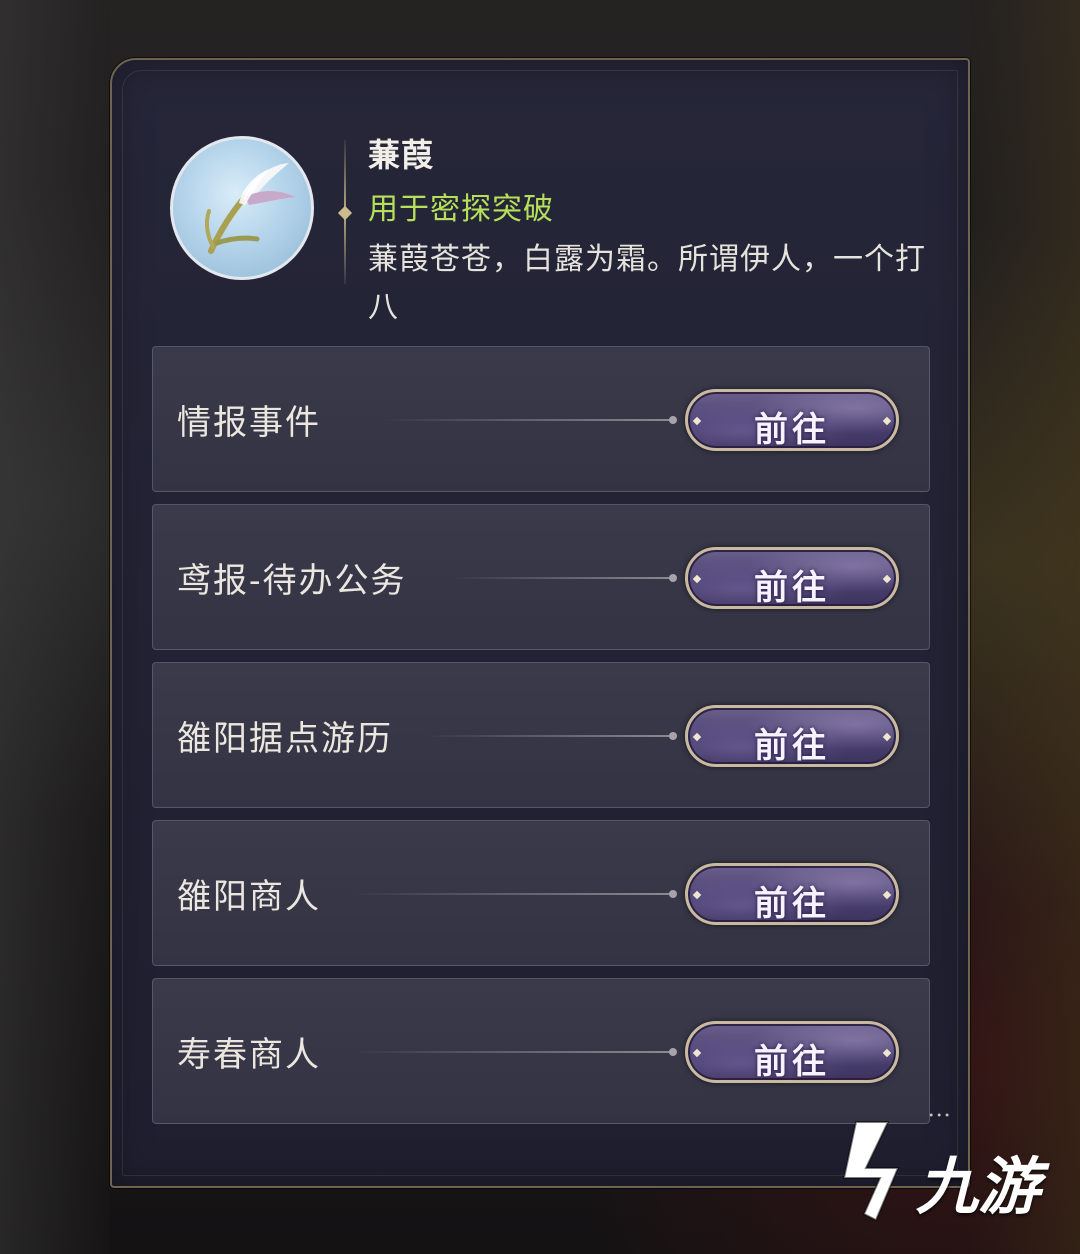 The image size is (1080, 1254). Describe the element at coordinates (461, 209) in the screenshot. I see `item-usage: 用于密探突破` at that location.